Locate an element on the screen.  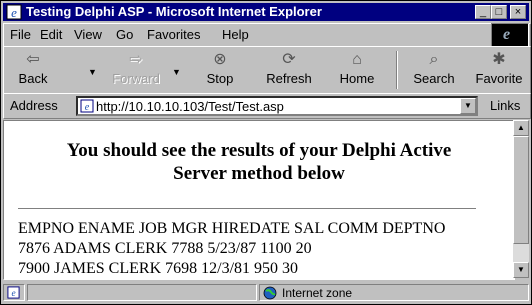
menu-favorites: Favorites is located at coordinates (173, 35).